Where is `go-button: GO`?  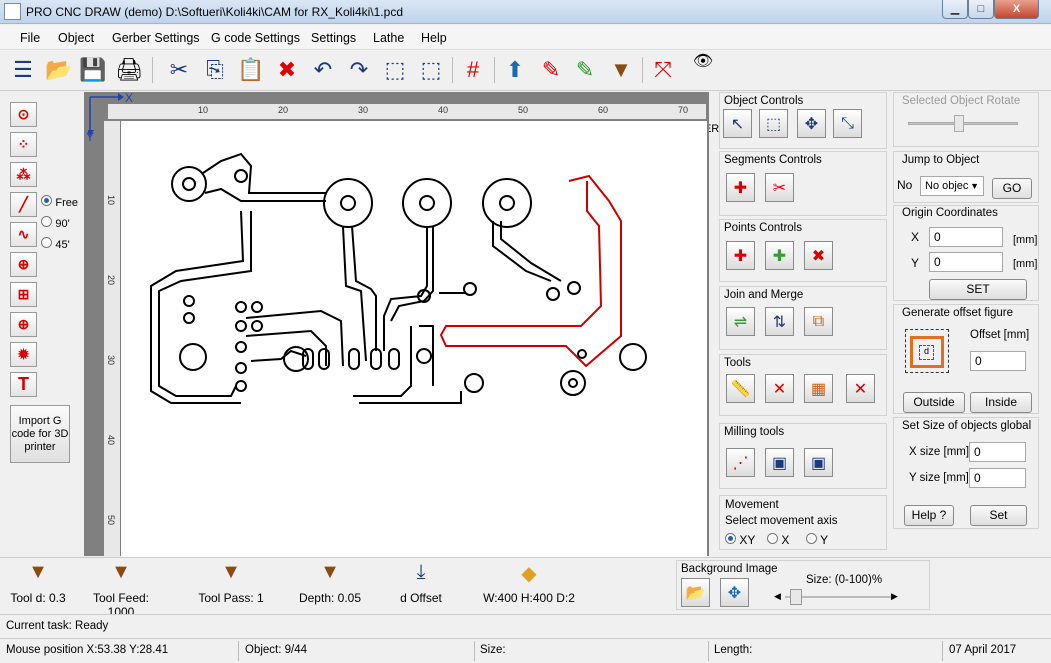
go-button: GO is located at coordinates (1012, 188).